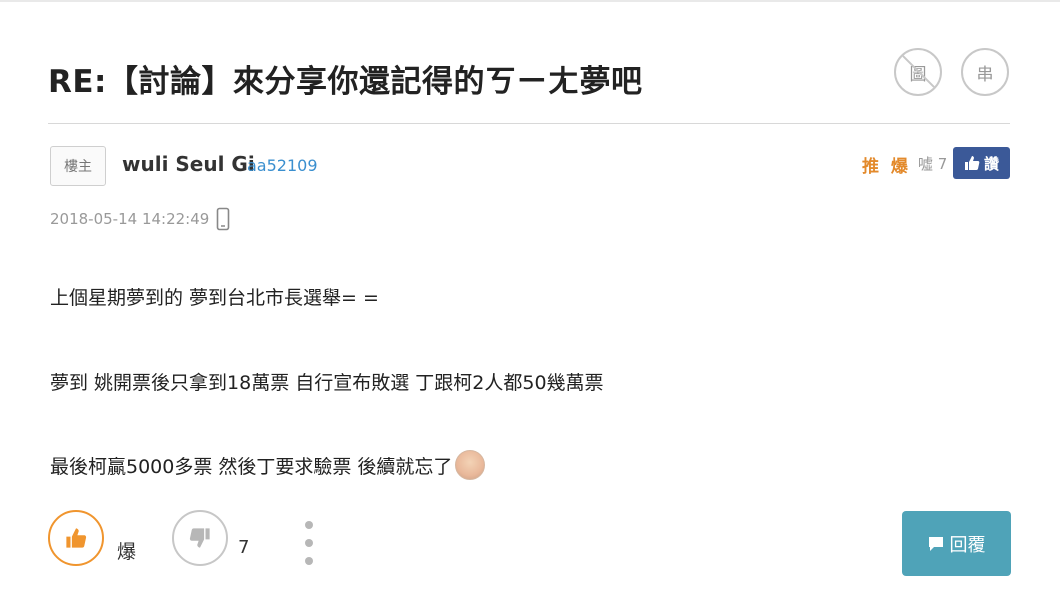 This screenshot has width=1060, height=596. I want to click on post-content-line: 最後柯贏5000多票 然後丁要求驗票 後續就忘了, so click(268, 466).